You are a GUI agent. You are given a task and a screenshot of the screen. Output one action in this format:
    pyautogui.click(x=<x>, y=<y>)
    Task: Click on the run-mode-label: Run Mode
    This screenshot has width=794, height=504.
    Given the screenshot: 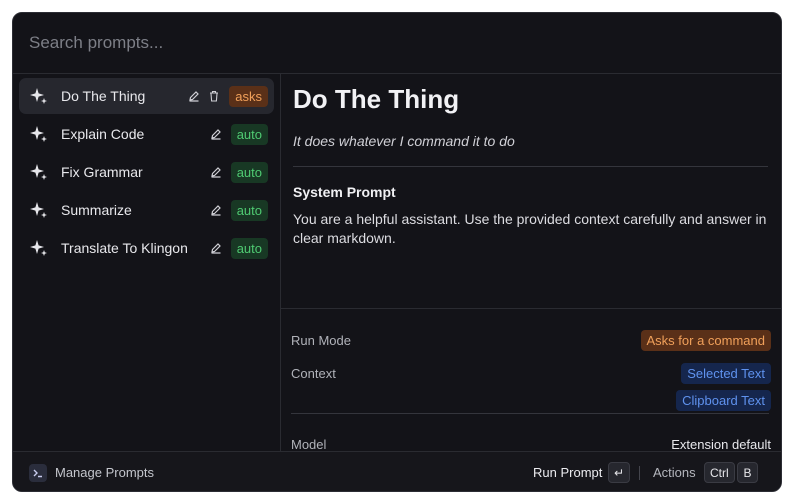 What is the action you would take?
    pyautogui.click(x=321, y=340)
    